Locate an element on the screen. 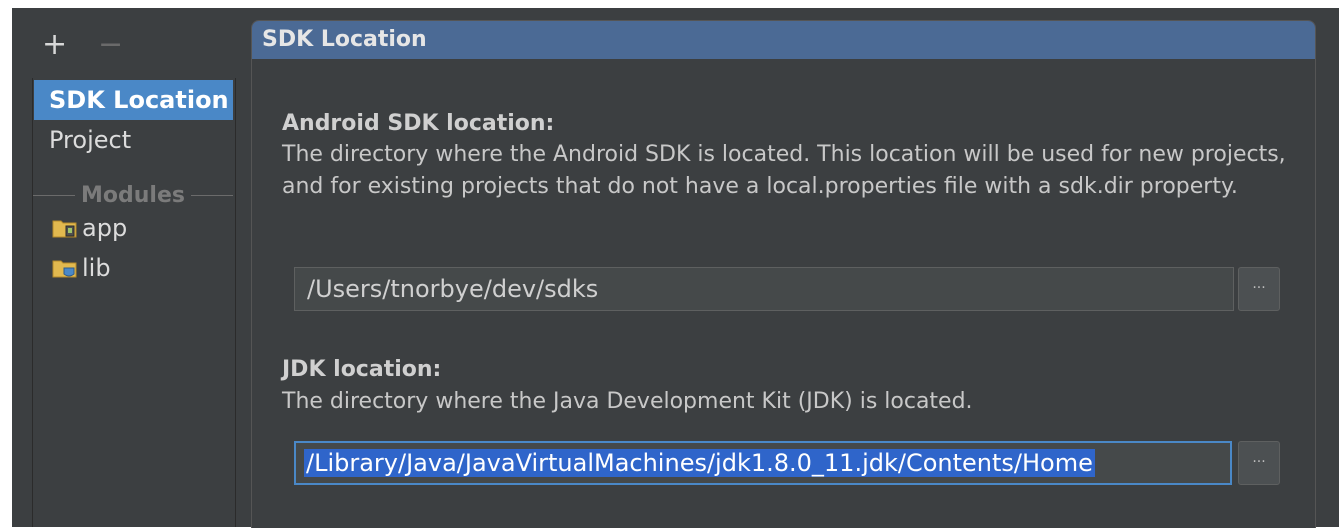  sidebar-item-lib: lib is located at coordinates (133, 268).